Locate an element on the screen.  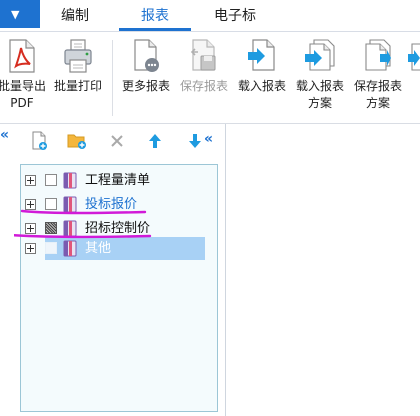
move-down-button is located at coordinates (195, 141).